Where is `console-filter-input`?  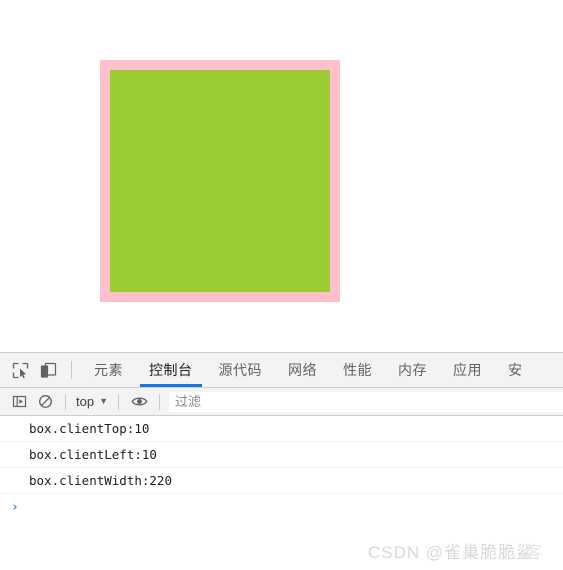 console-filter-input is located at coordinates (366, 401).